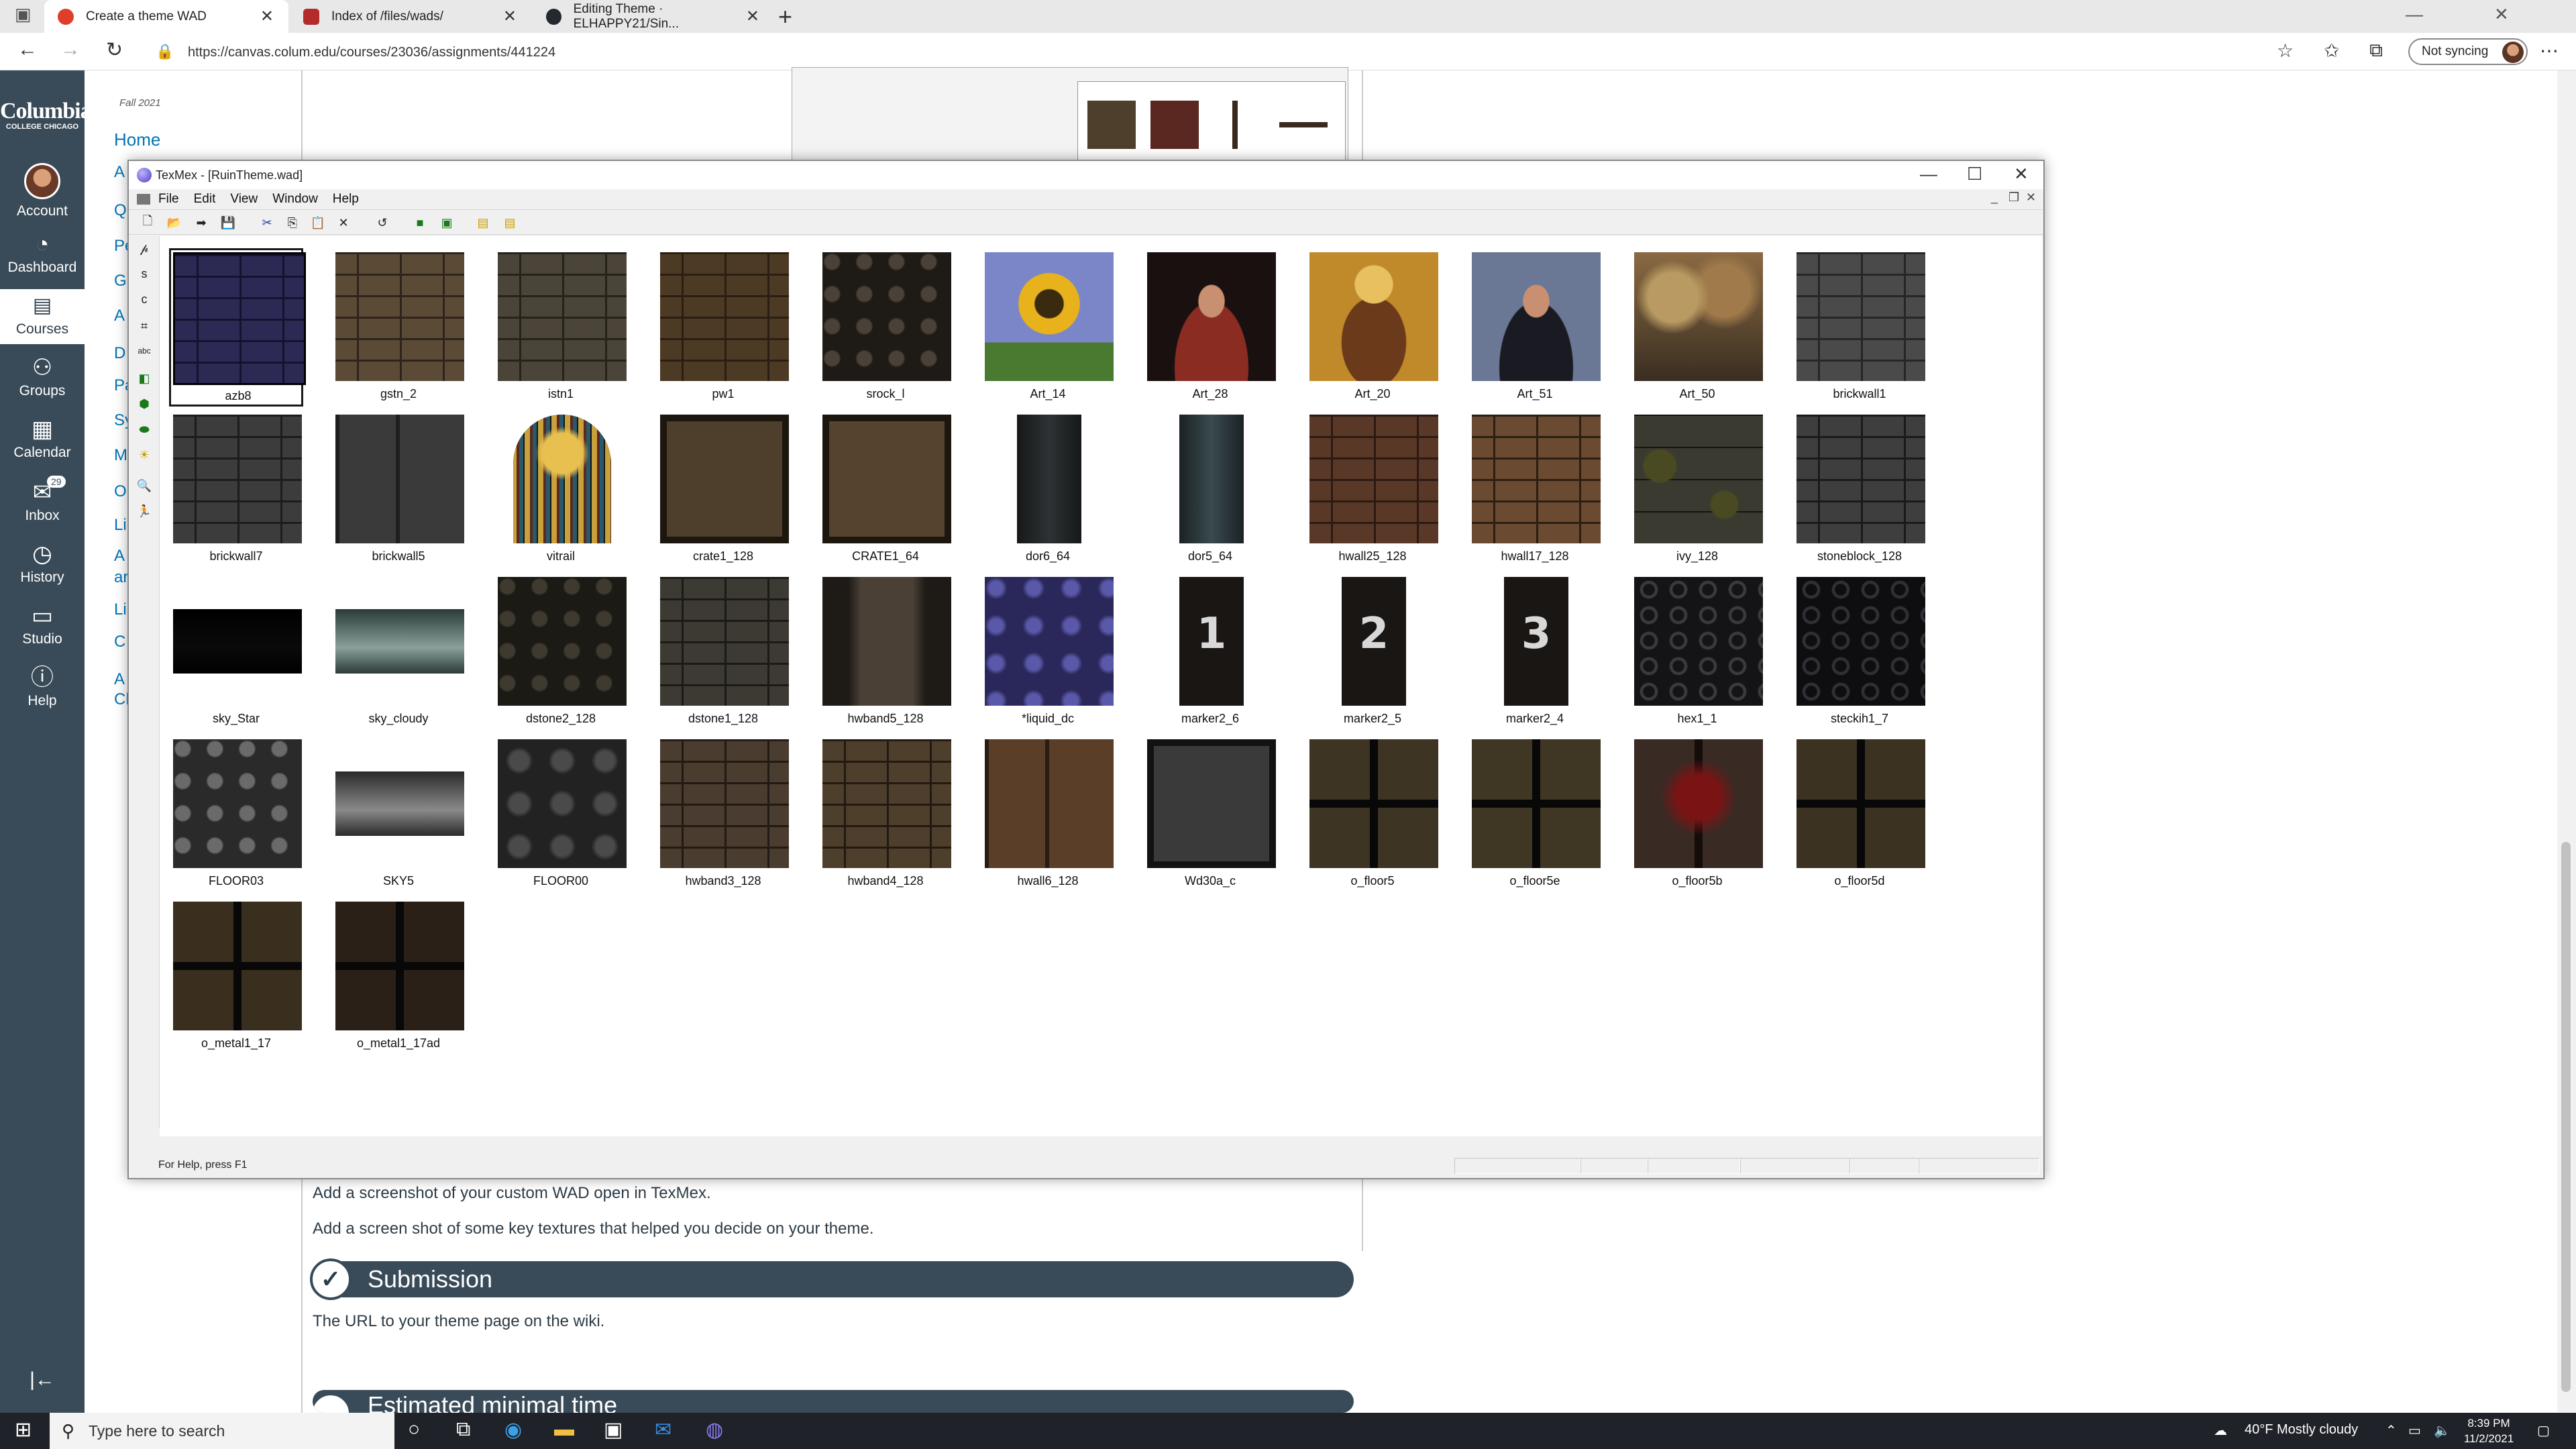 This screenshot has height=1449, width=2576. What do you see at coordinates (1372, 490) in the screenshot?
I see `texture-item: hwall25_128` at bounding box center [1372, 490].